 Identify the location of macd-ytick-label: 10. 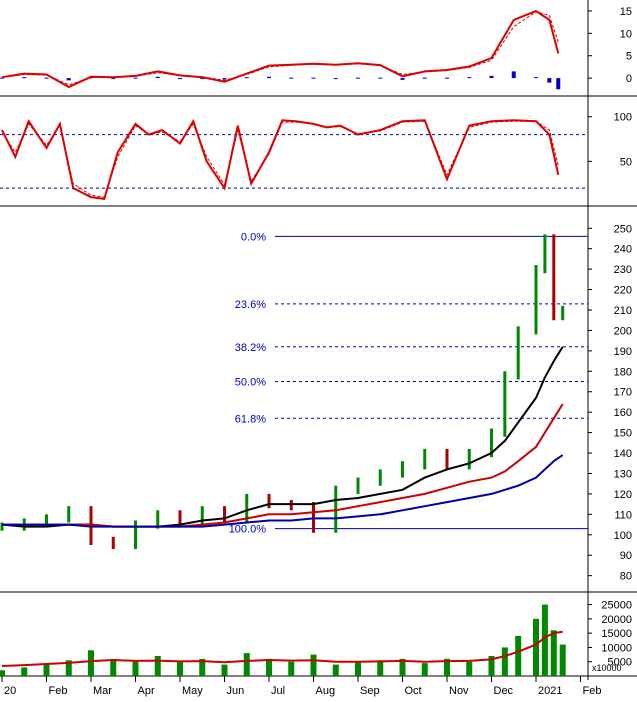
(626, 34).